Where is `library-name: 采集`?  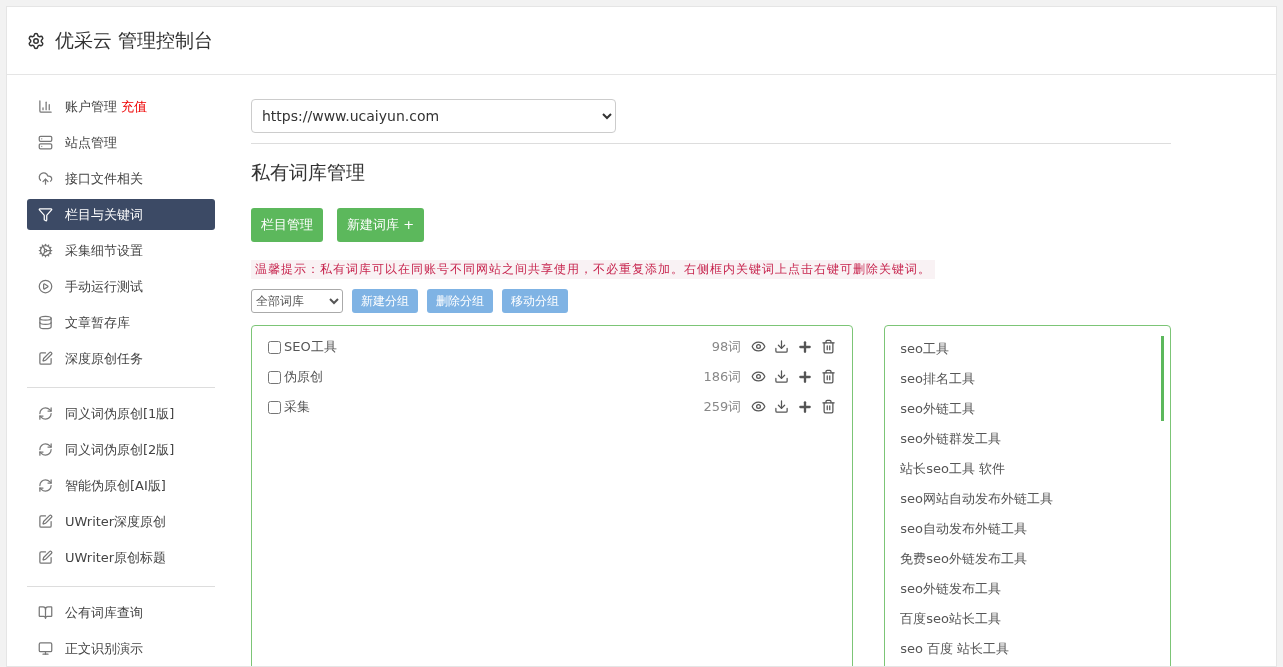 library-name: 采集 is located at coordinates (297, 407).